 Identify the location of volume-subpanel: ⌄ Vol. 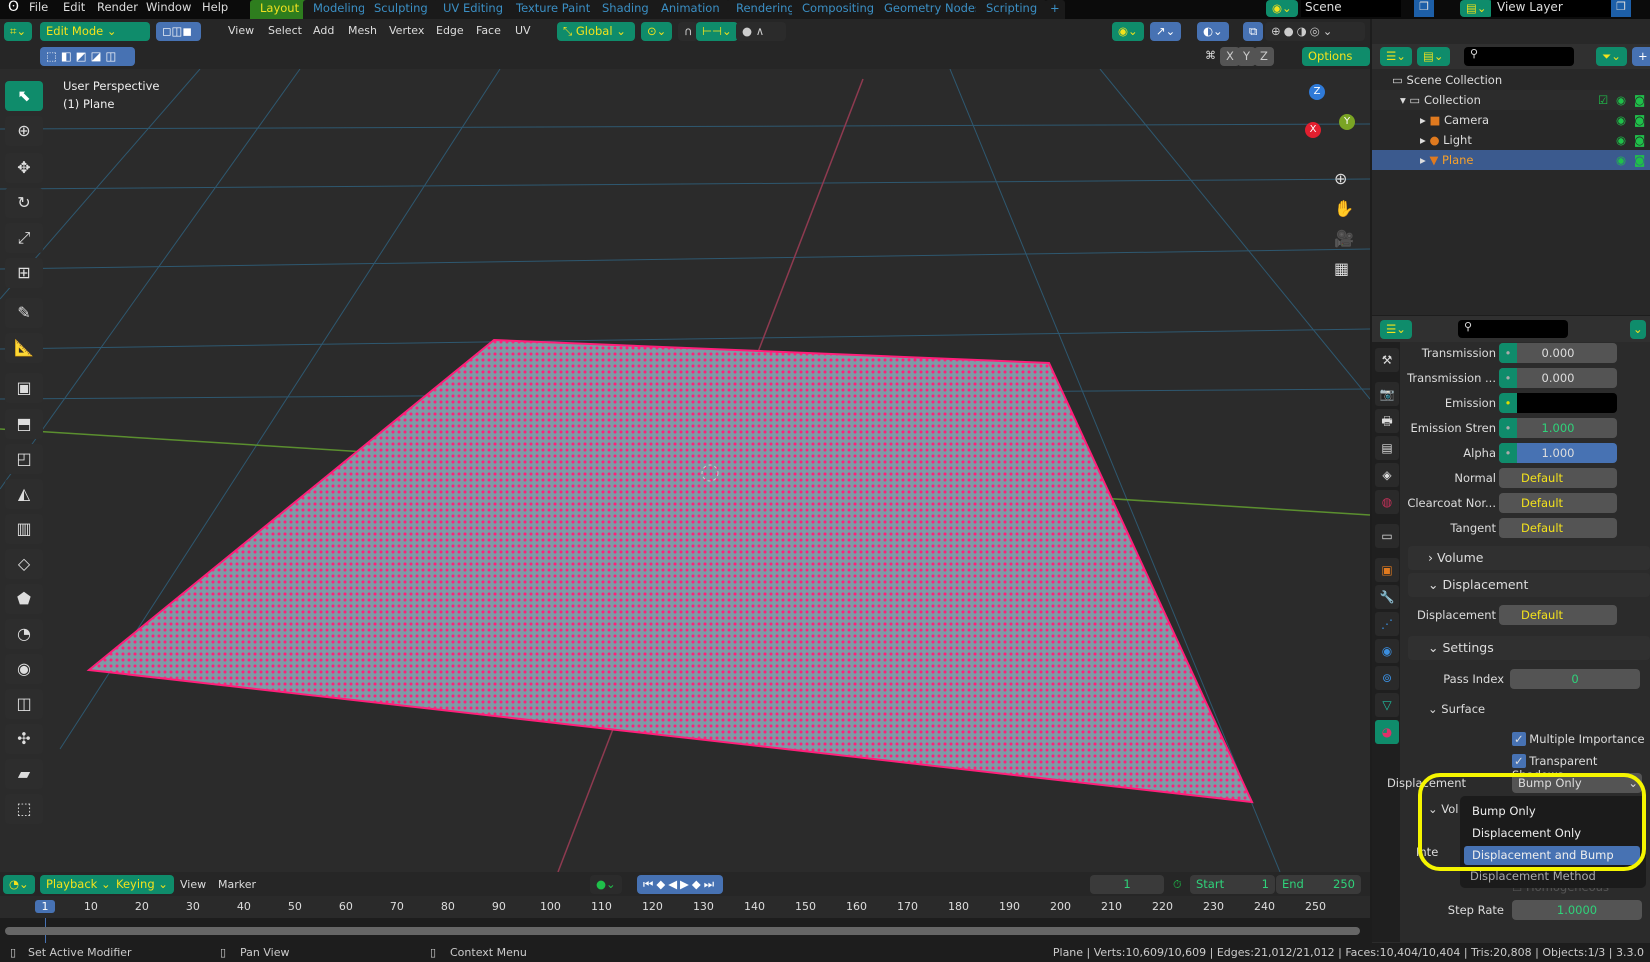
(1443, 809).